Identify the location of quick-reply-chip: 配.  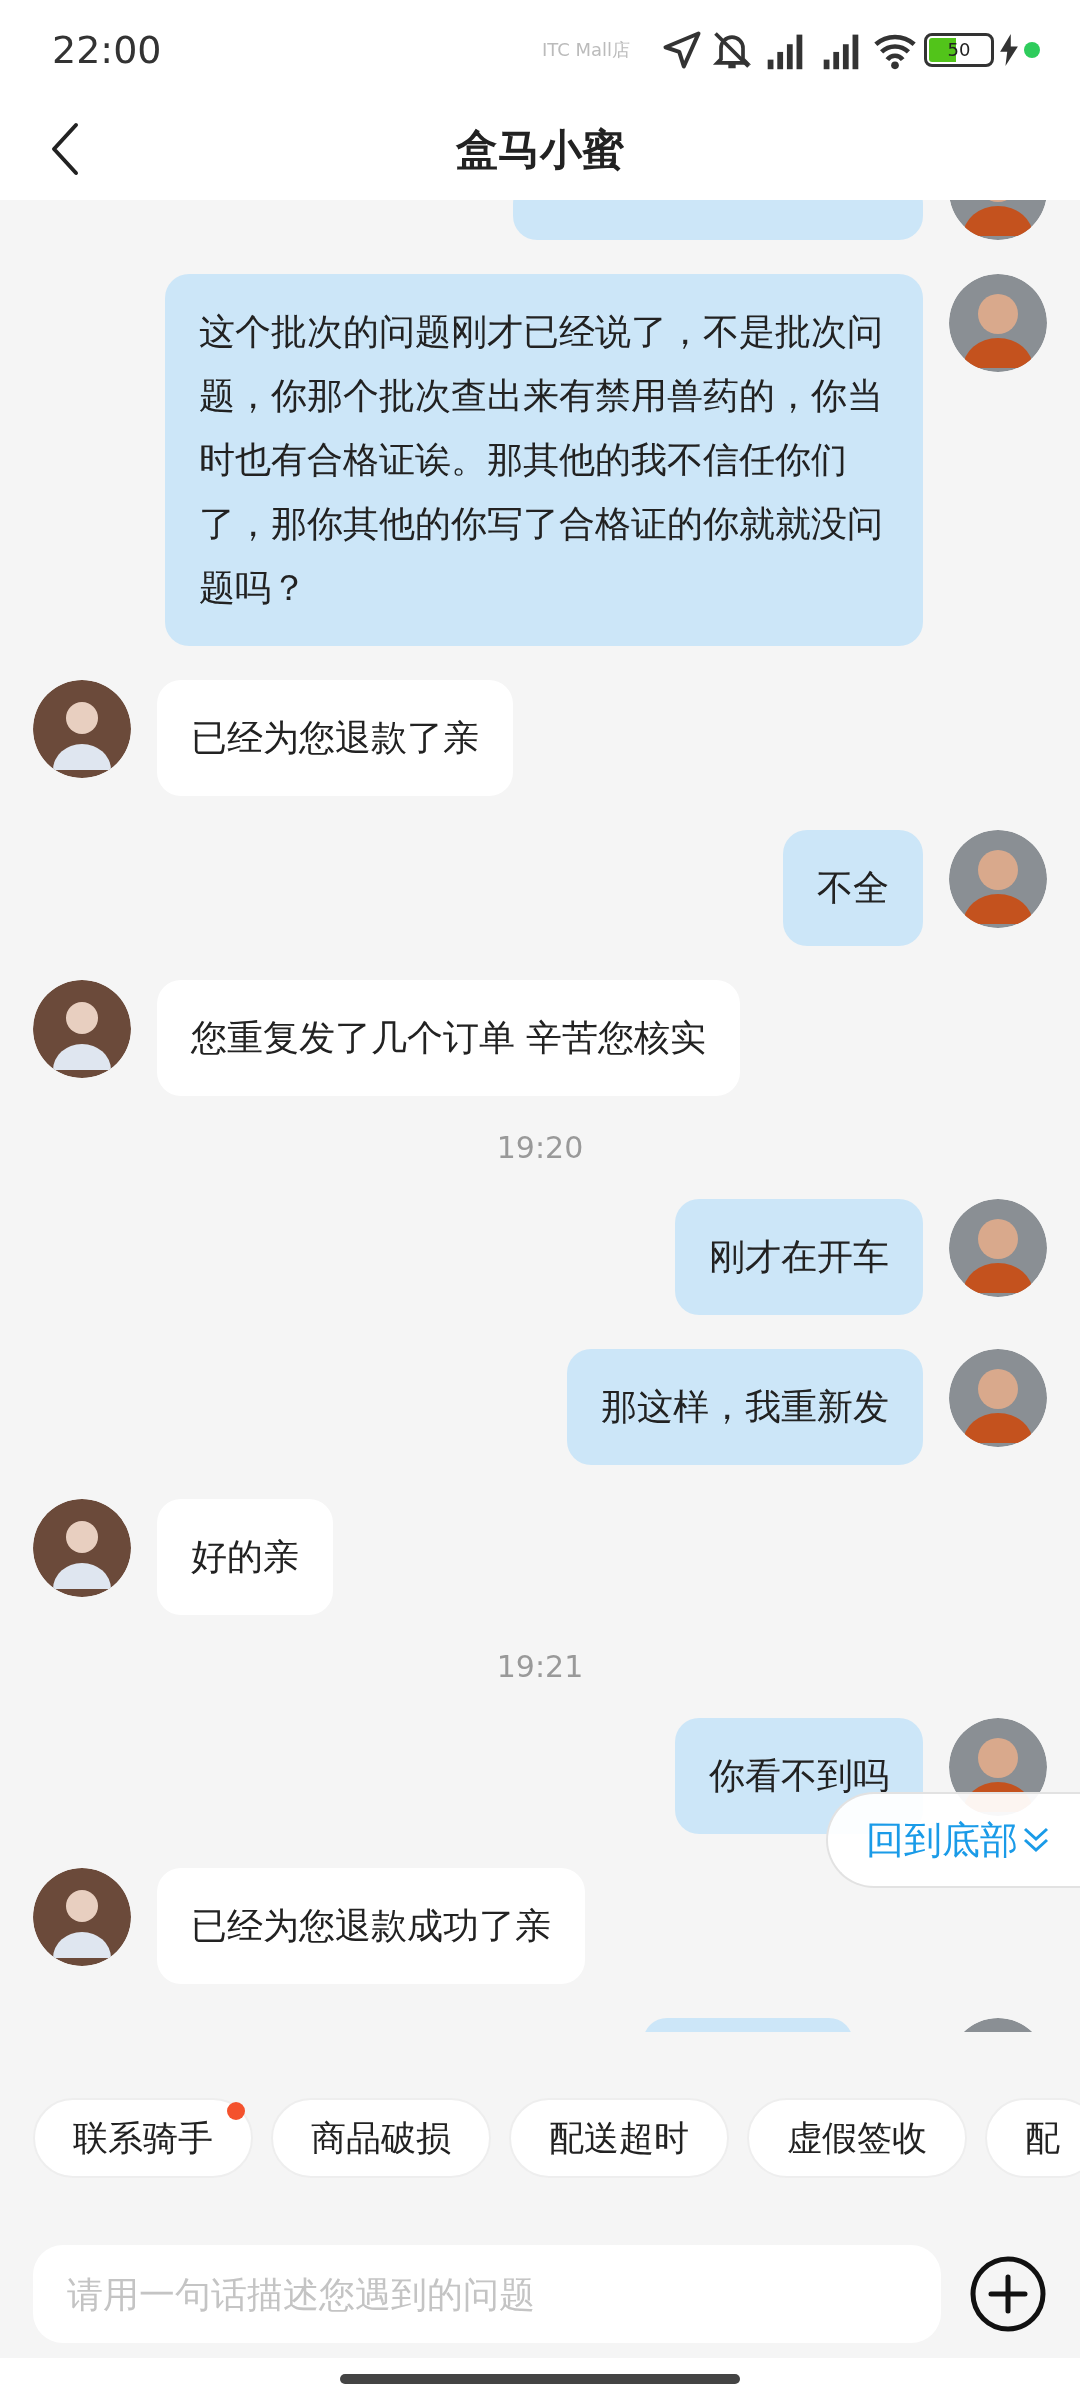
(1032, 2138).